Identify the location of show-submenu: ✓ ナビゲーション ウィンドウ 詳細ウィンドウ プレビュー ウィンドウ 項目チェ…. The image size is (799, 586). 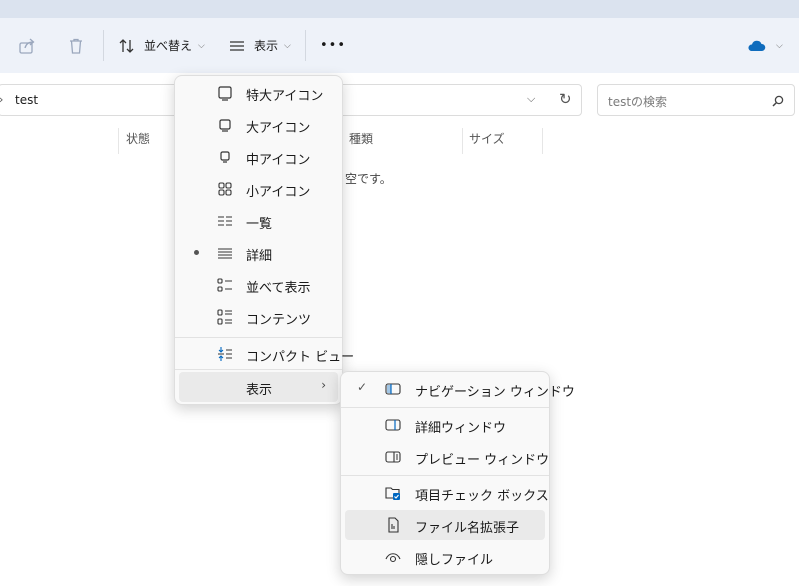
(457, 473).